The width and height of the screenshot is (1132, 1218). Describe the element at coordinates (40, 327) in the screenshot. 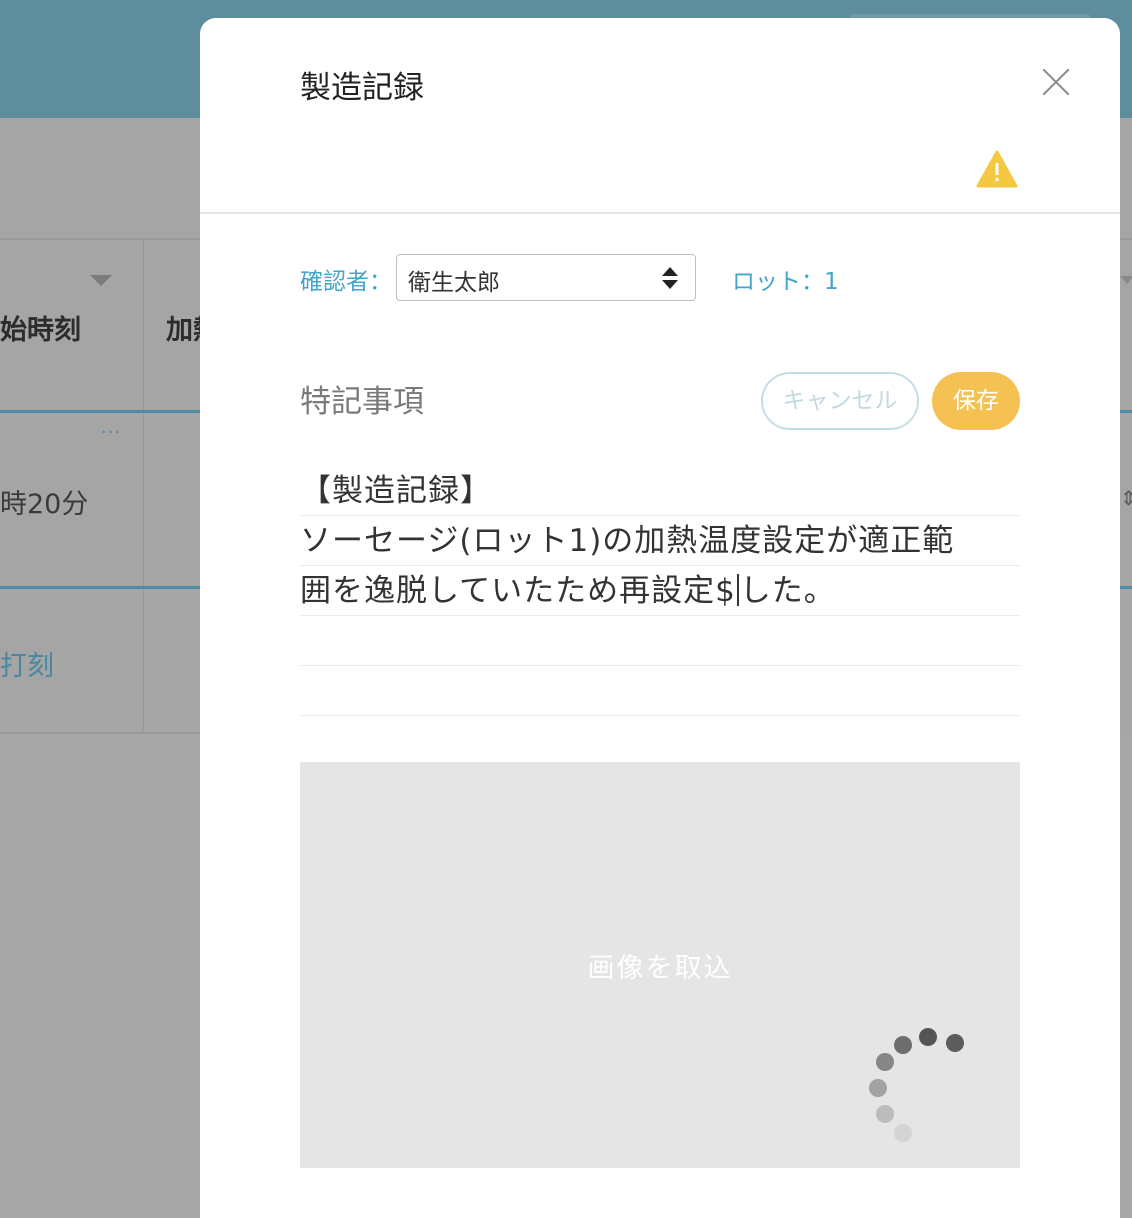

I see `column-header-start-time: 始時刻` at that location.